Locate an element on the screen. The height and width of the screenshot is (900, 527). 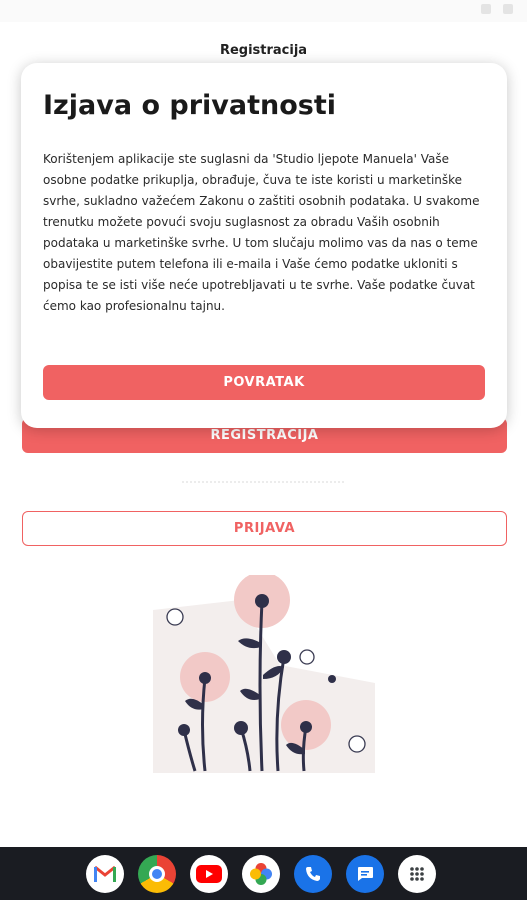
back-button: POVRATAK is located at coordinates (264, 382).